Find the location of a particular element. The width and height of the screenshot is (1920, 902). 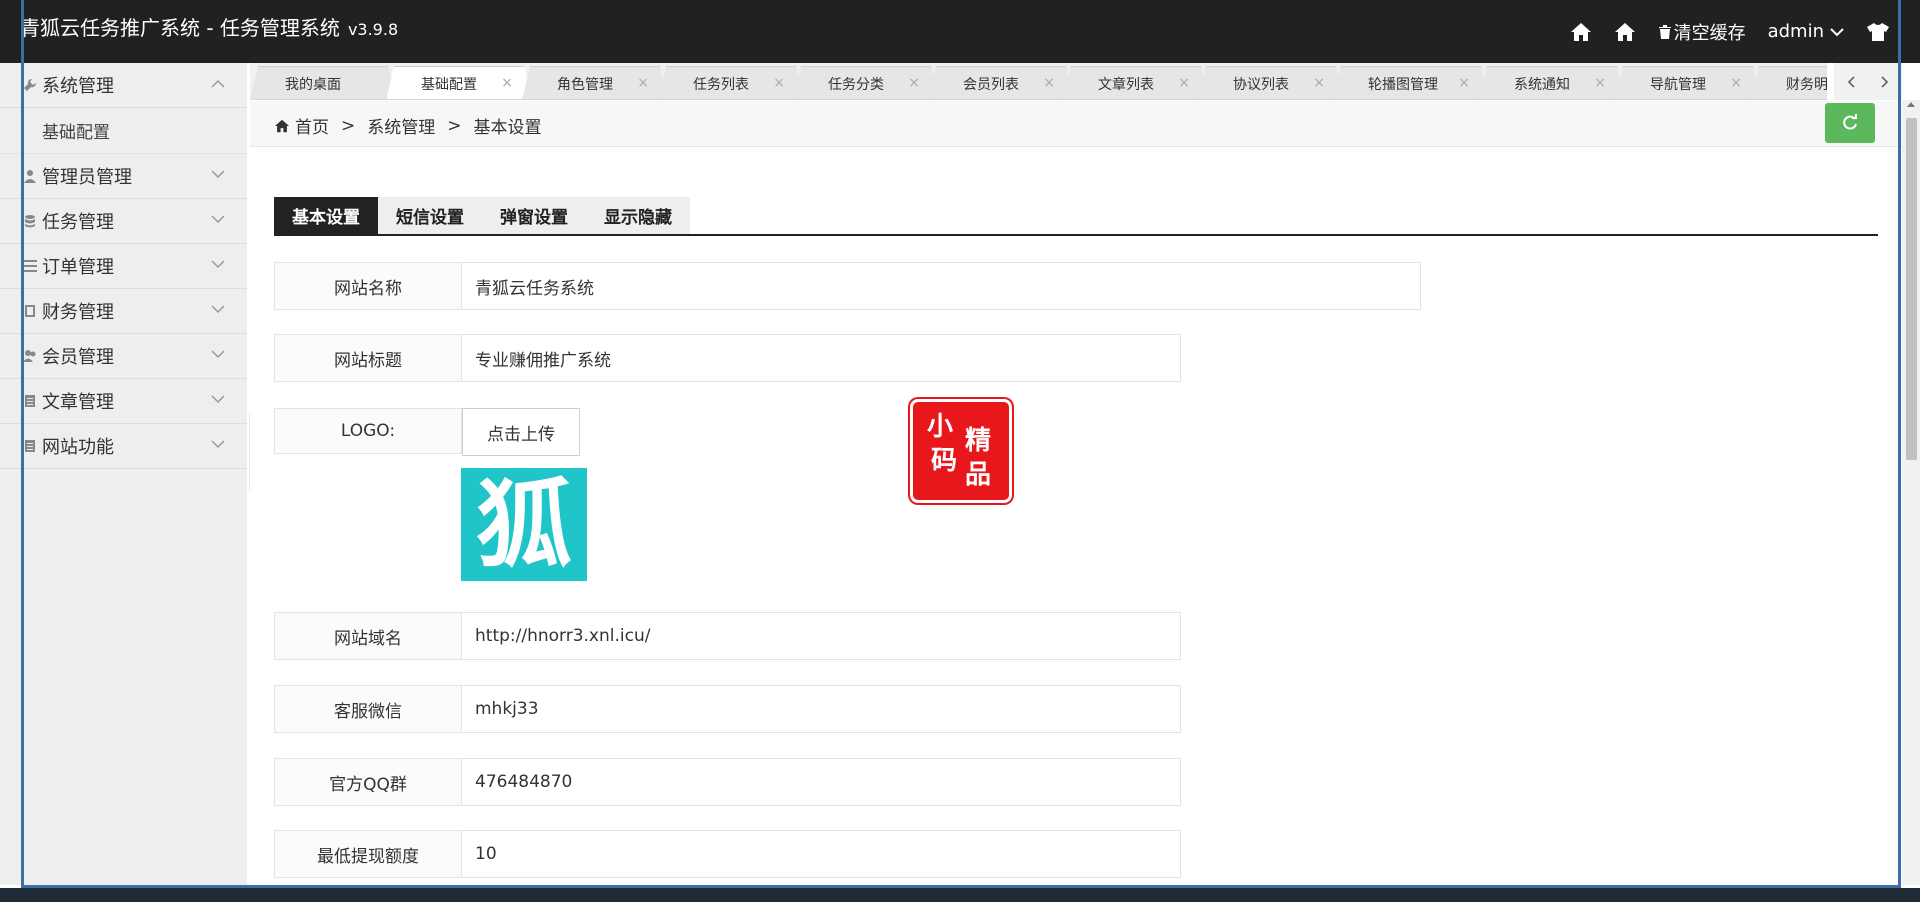

user-menu: admin is located at coordinates (1806, 31).